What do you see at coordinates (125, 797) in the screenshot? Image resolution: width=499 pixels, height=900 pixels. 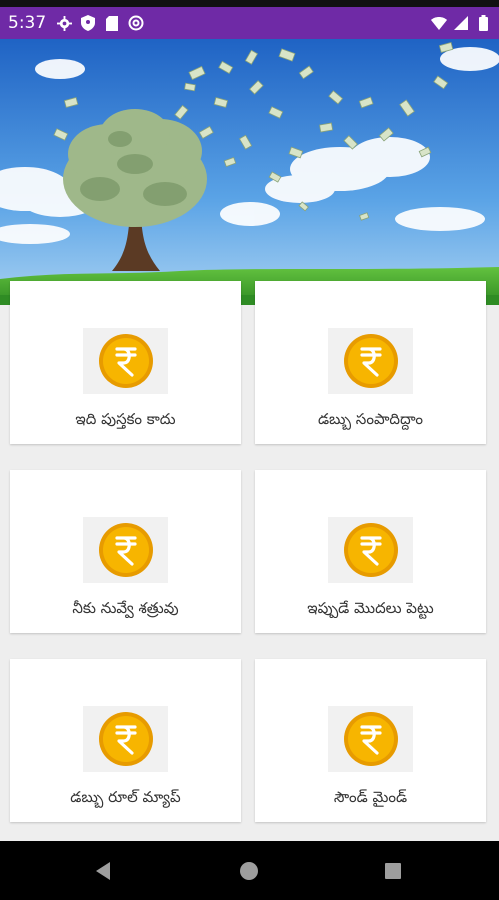 I see `menu-card-label: డబ్బు రూల్ మ్యాప్` at bounding box center [125, 797].